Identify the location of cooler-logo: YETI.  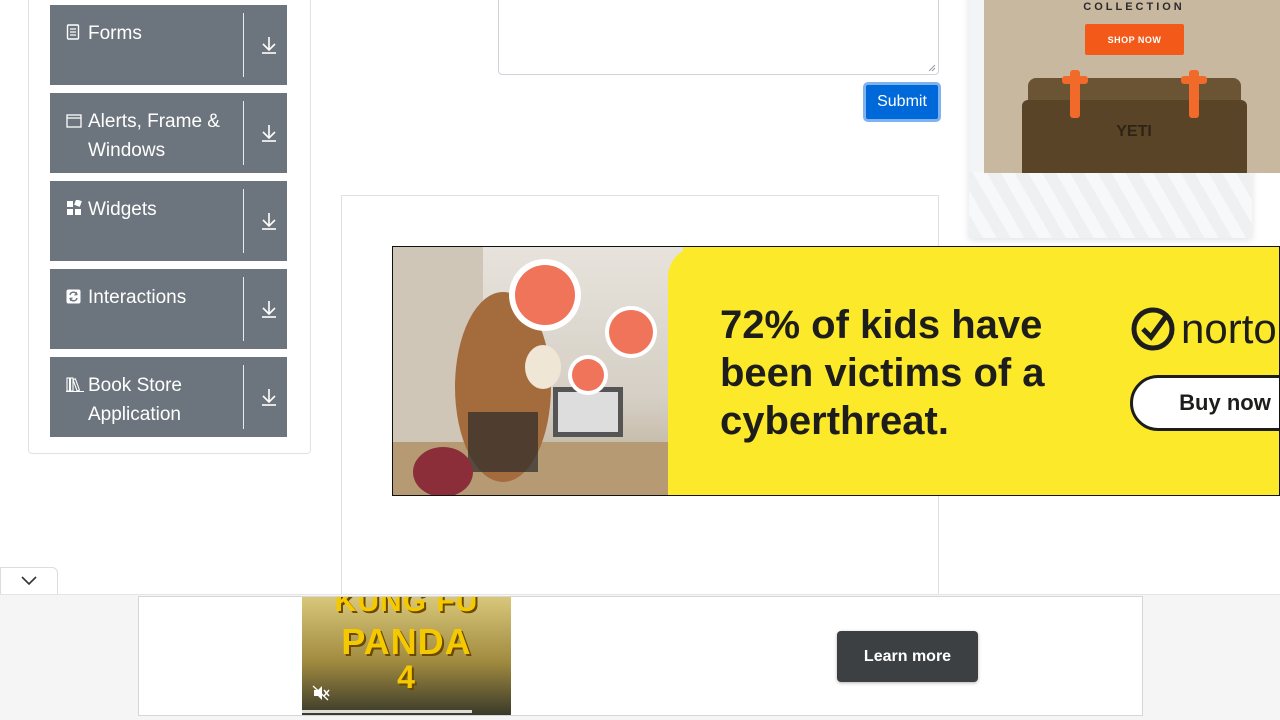
(1134, 131).